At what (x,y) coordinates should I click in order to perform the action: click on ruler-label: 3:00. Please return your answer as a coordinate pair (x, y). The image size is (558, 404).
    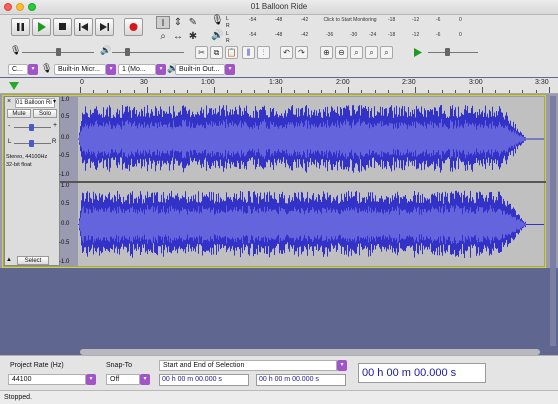
    Looking at the image, I should click on (476, 82).